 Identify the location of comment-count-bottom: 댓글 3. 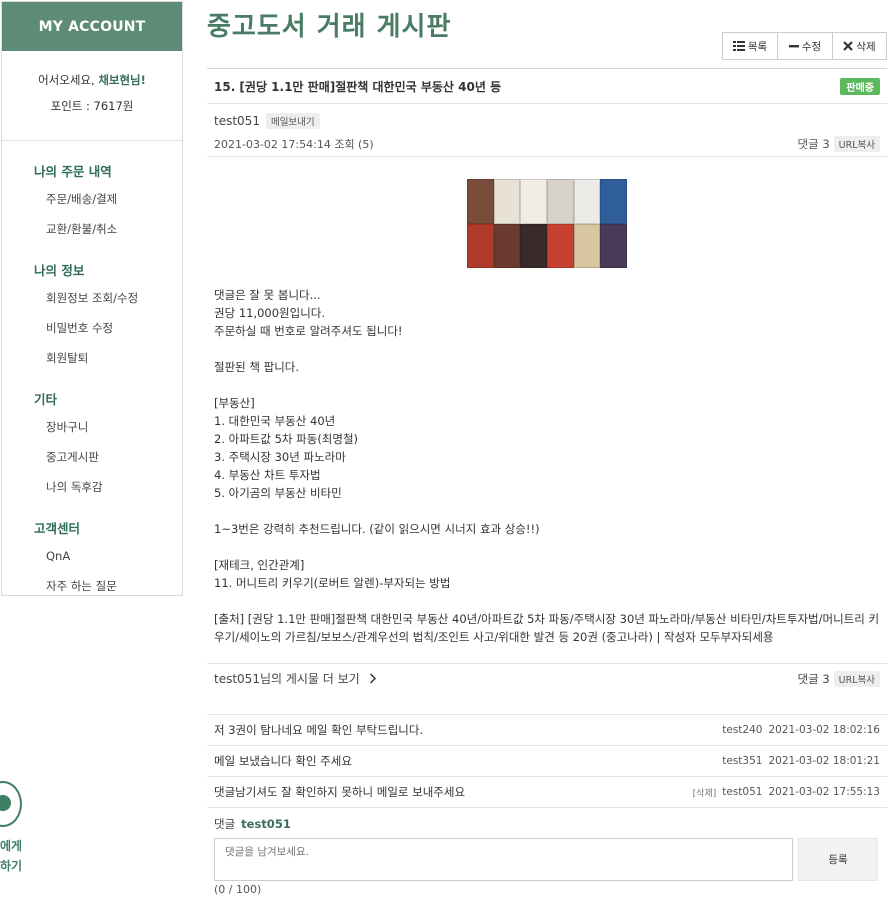
(813, 678).